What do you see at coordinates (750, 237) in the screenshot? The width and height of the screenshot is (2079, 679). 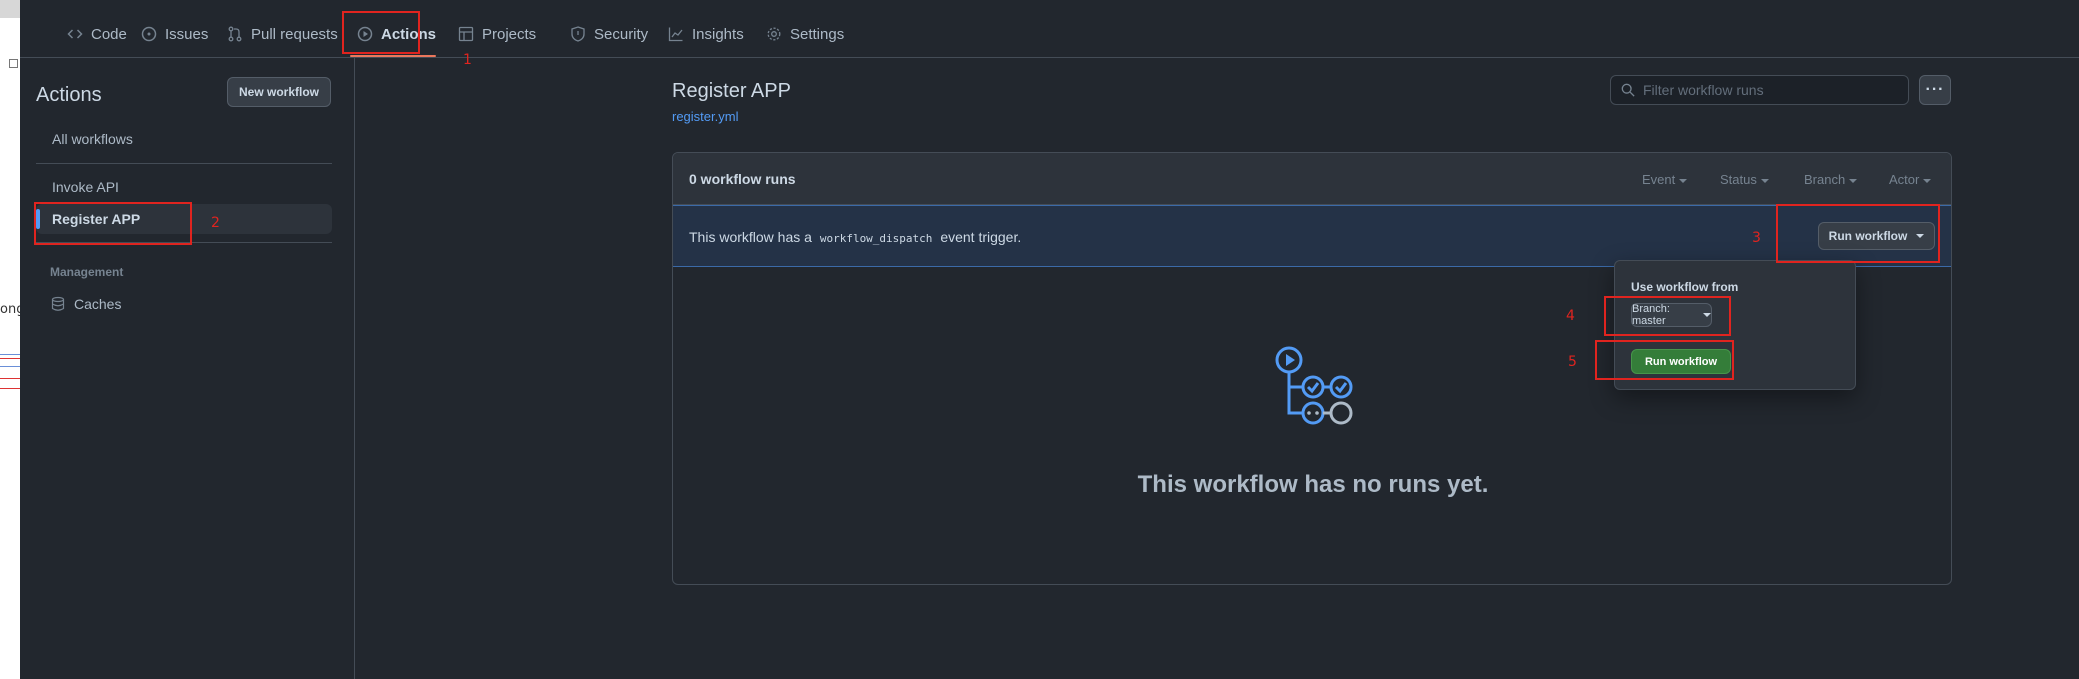 I see `dispatch-prefix: This workflow has a` at bounding box center [750, 237].